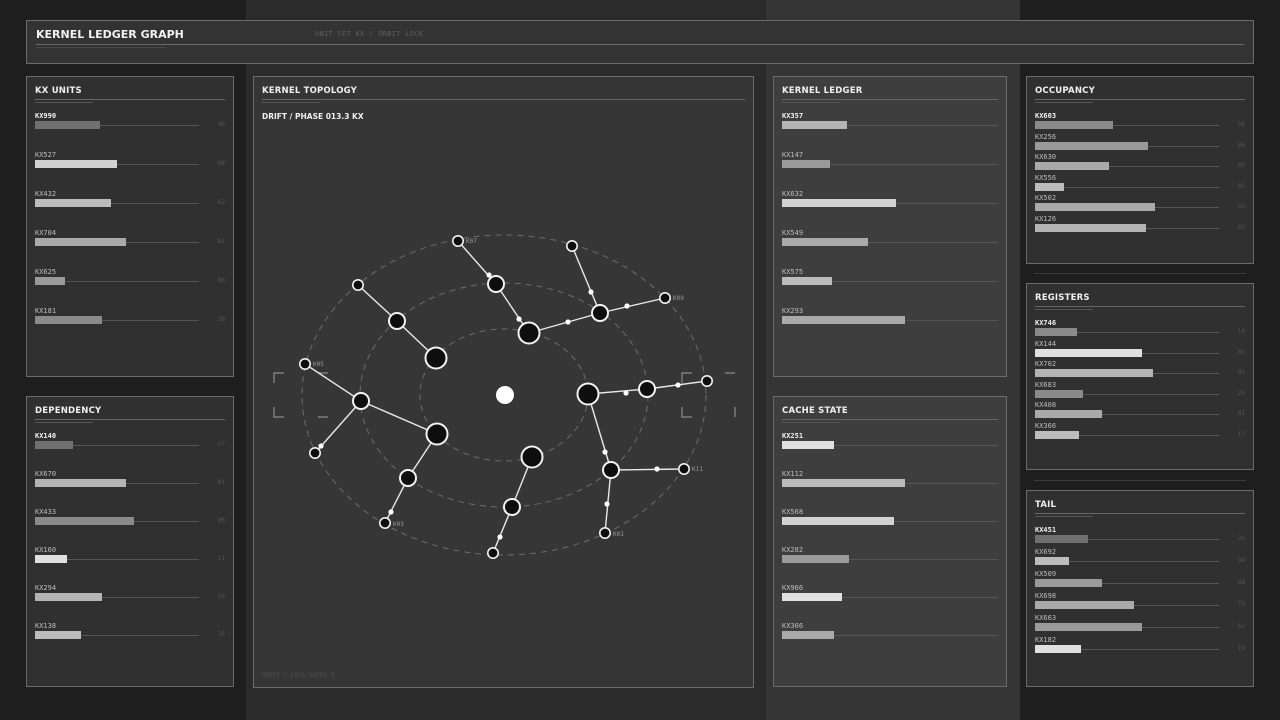  Describe the element at coordinates (369, 34) in the screenshot. I see `page-subtitle: UNIT SET KX / ORBIT LOCK` at that location.